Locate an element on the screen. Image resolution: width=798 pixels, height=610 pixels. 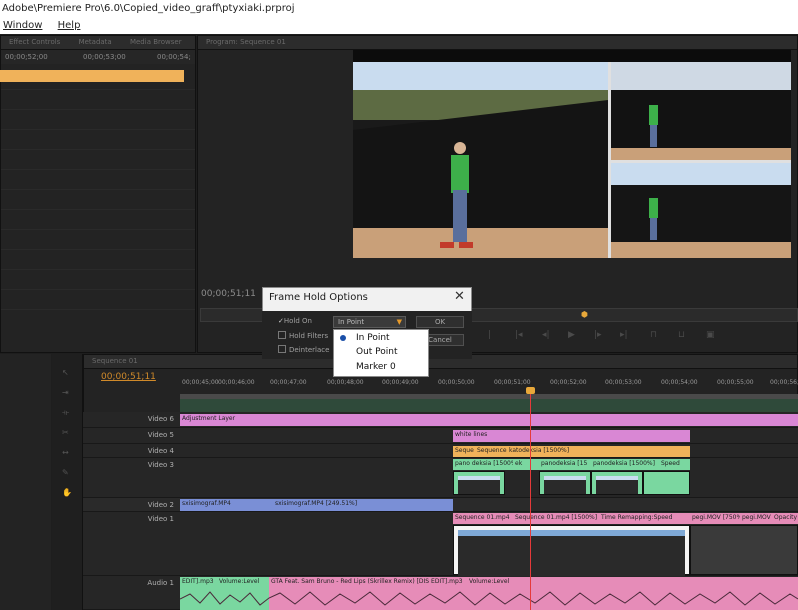
slip-tool-icon: ↔ is located at coordinates (65, 452).